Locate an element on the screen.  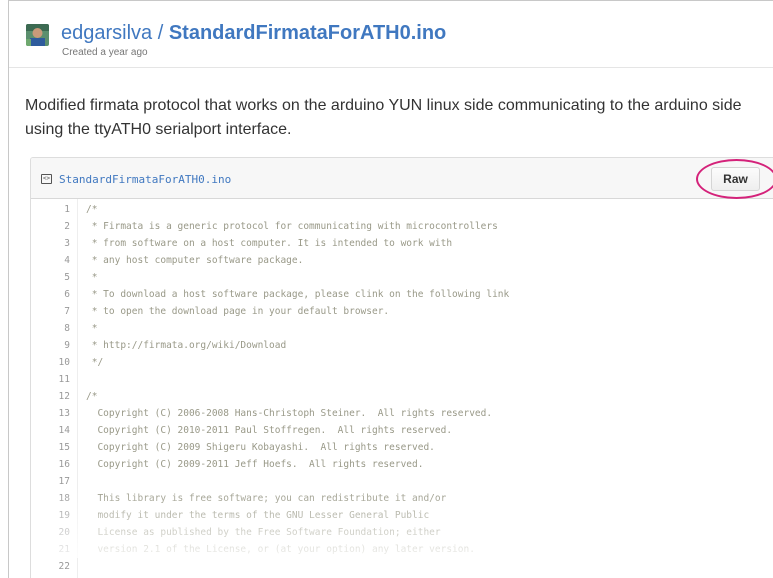
avatar is located at coordinates (37, 35).